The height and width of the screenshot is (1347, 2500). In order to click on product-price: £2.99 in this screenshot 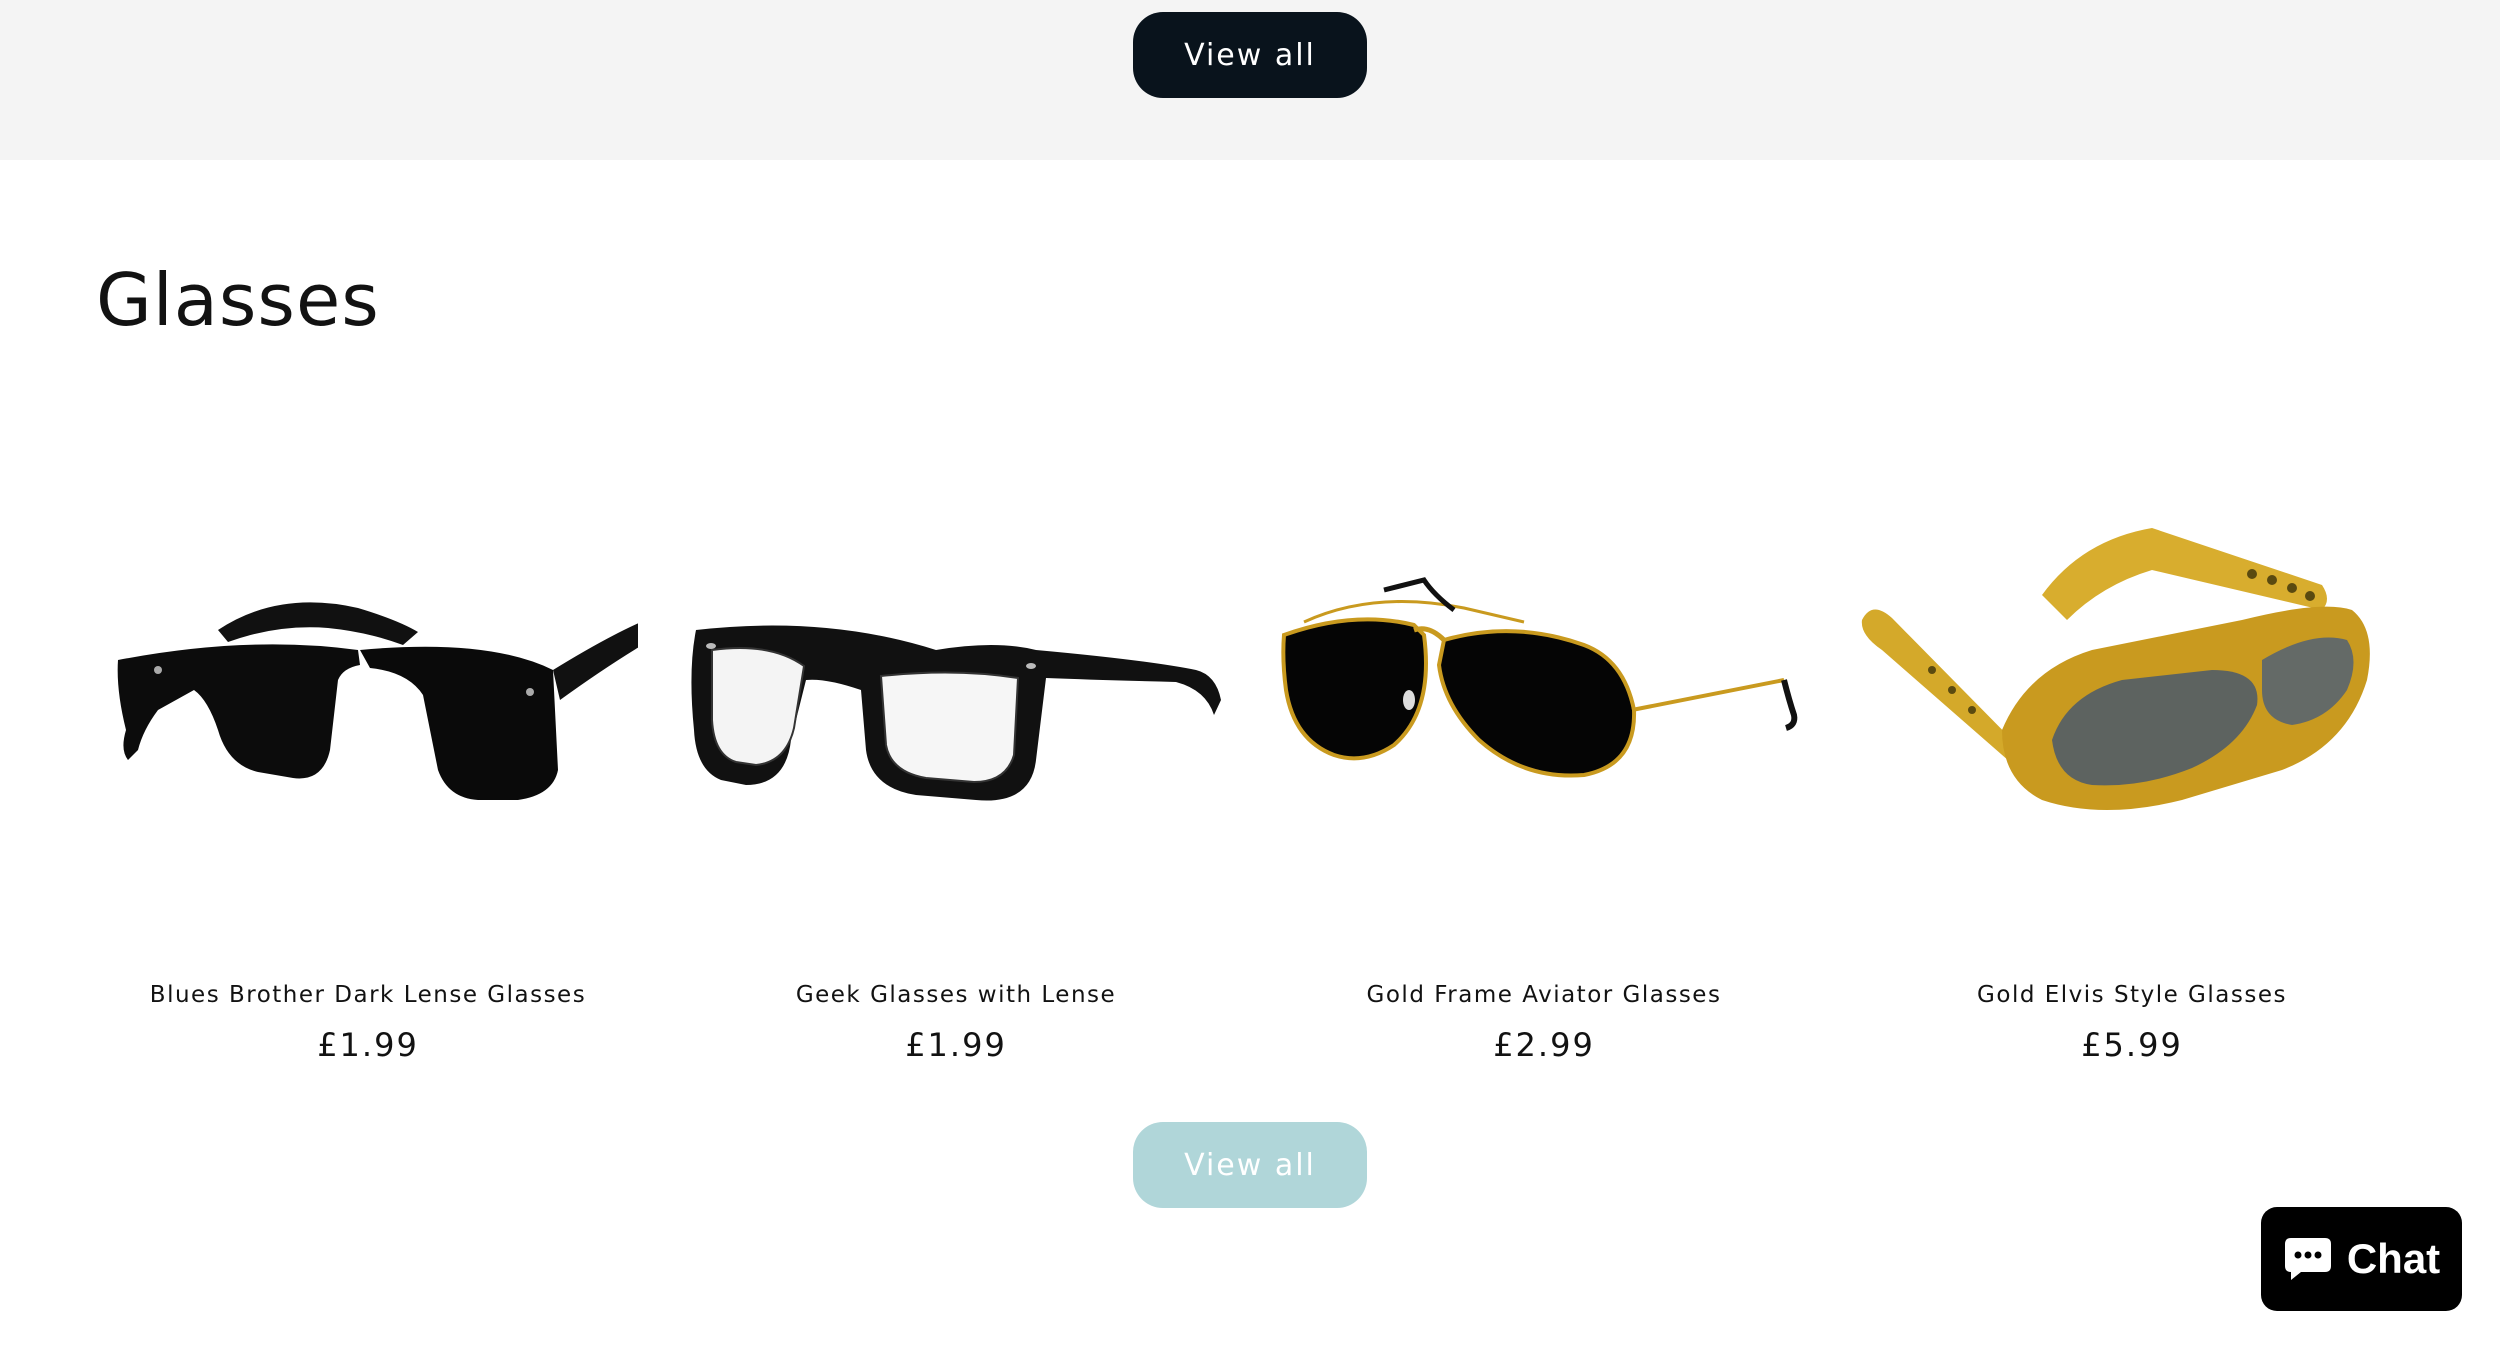, I will do `click(1544, 1045)`.